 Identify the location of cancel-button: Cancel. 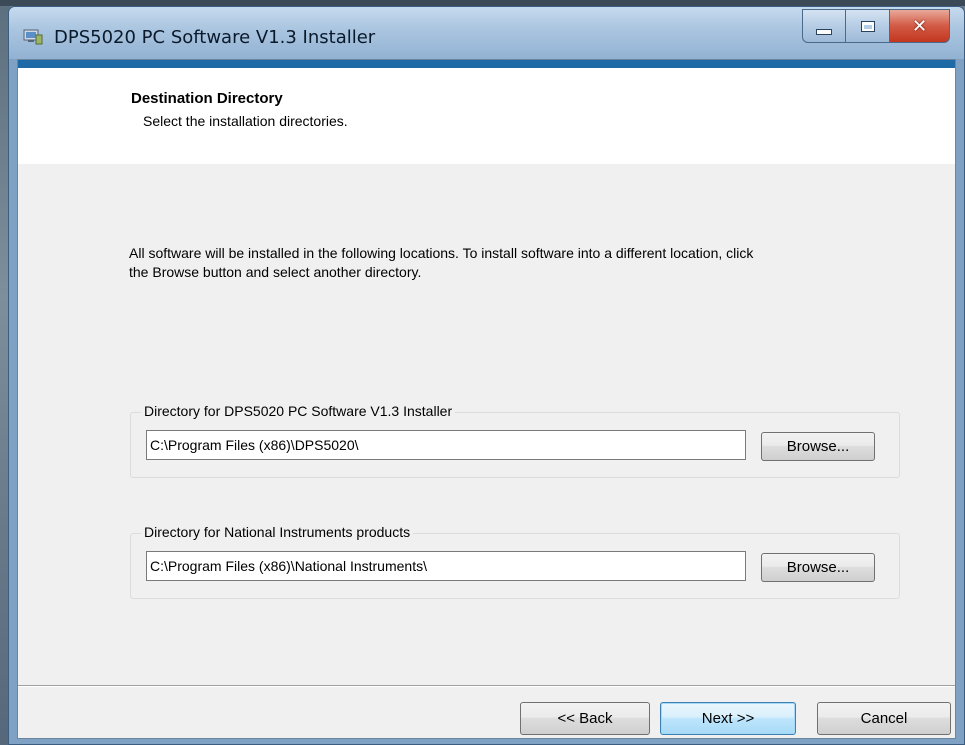
(884, 718).